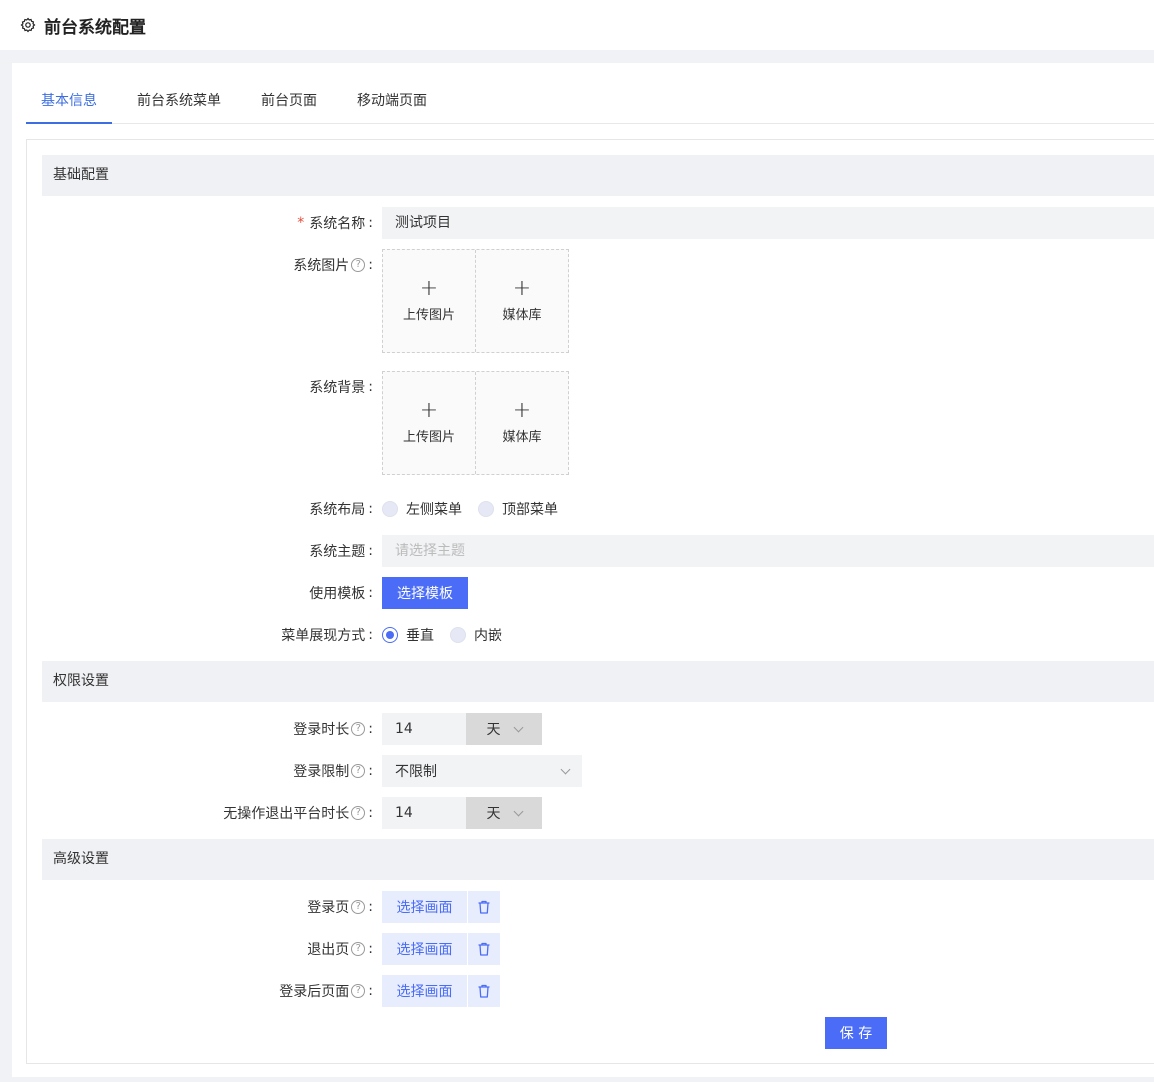 This screenshot has height=1082, width=1154. I want to click on gear-icon, so click(28, 25).